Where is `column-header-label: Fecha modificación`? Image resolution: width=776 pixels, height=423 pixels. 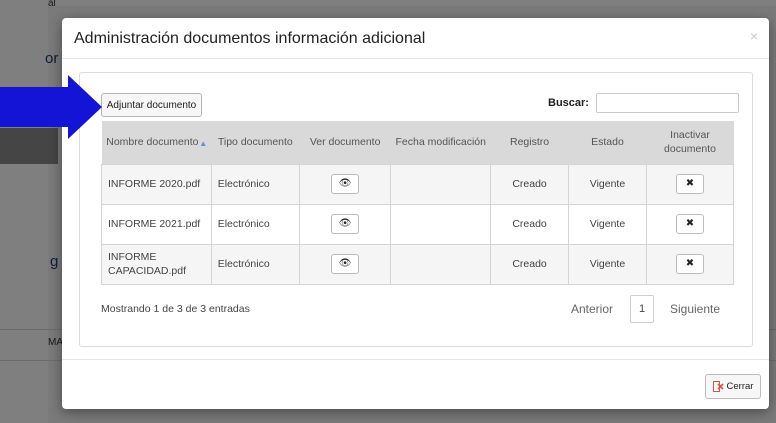
column-header-label: Fecha modificación is located at coordinates (440, 142).